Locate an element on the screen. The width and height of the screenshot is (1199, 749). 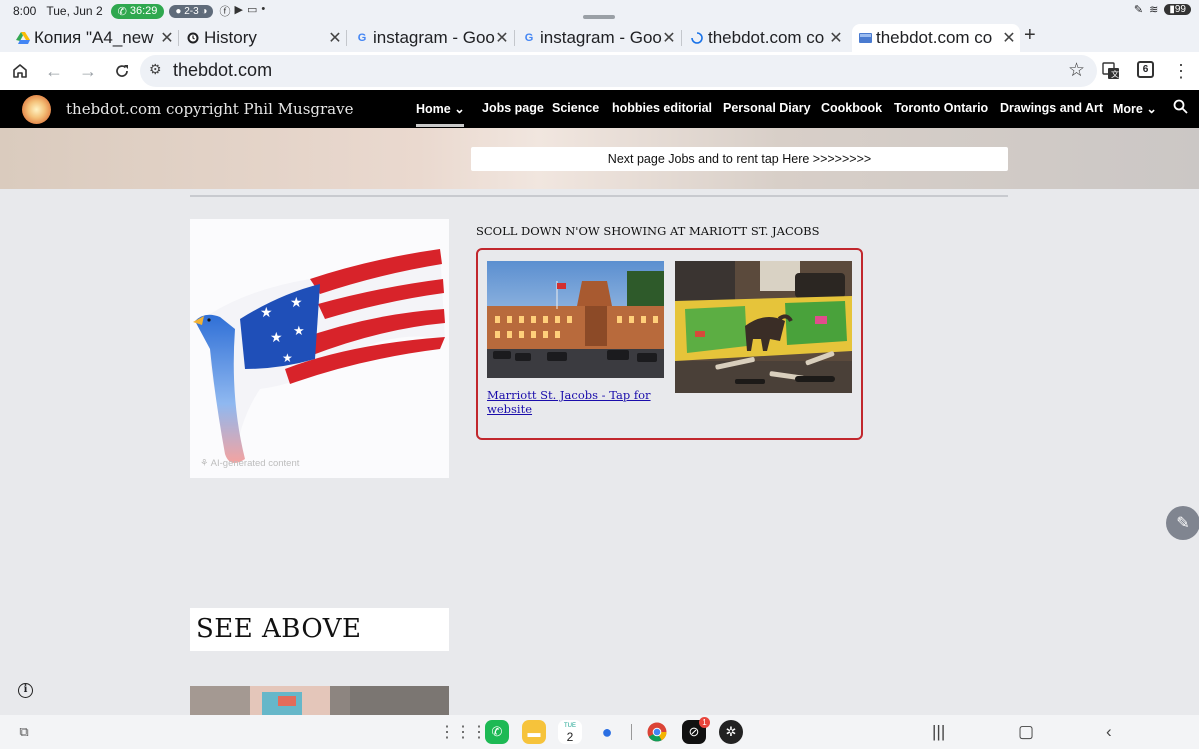
bottom-image is located at coordinates (319, 700).